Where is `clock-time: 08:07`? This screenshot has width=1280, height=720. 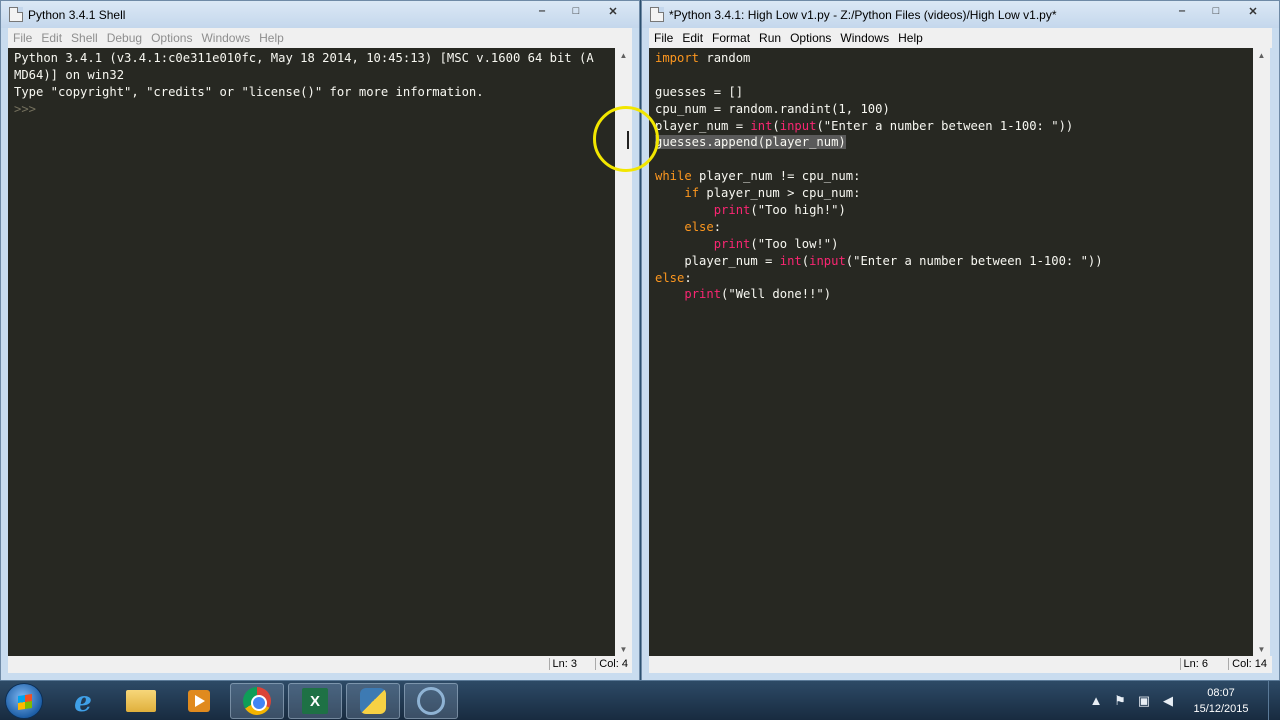 clock-time: 08:07 is located at coordinates (1221, 693).